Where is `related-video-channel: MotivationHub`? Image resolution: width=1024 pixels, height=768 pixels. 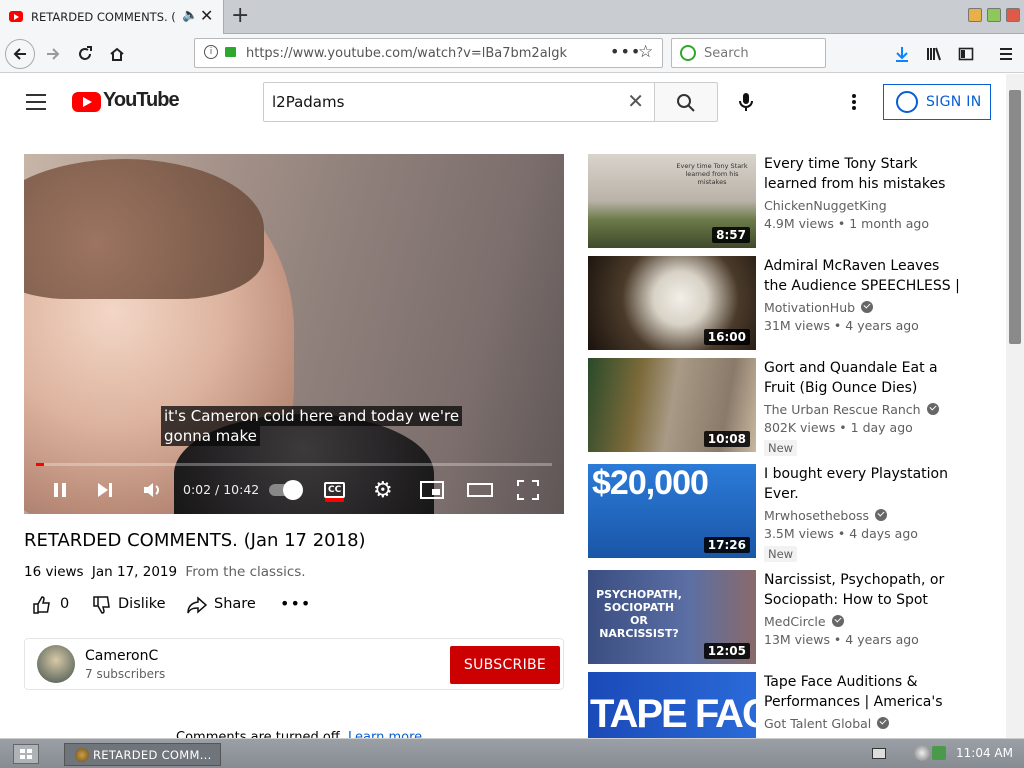
related-video-channel: MotivationHub is located at coordinates (819, 307).